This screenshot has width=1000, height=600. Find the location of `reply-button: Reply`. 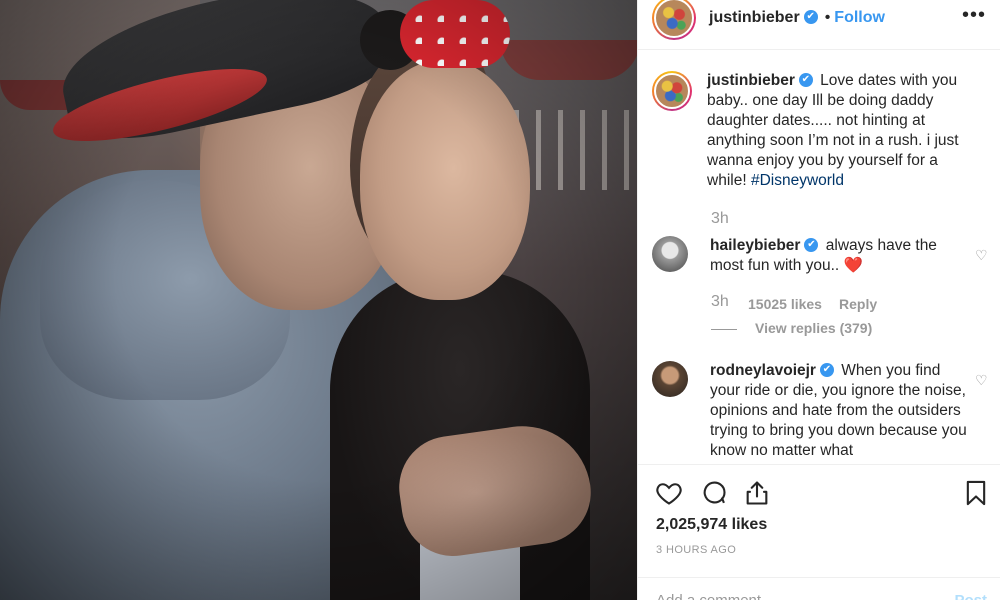

reply-button: Reply is located at coordinates (858, 304).